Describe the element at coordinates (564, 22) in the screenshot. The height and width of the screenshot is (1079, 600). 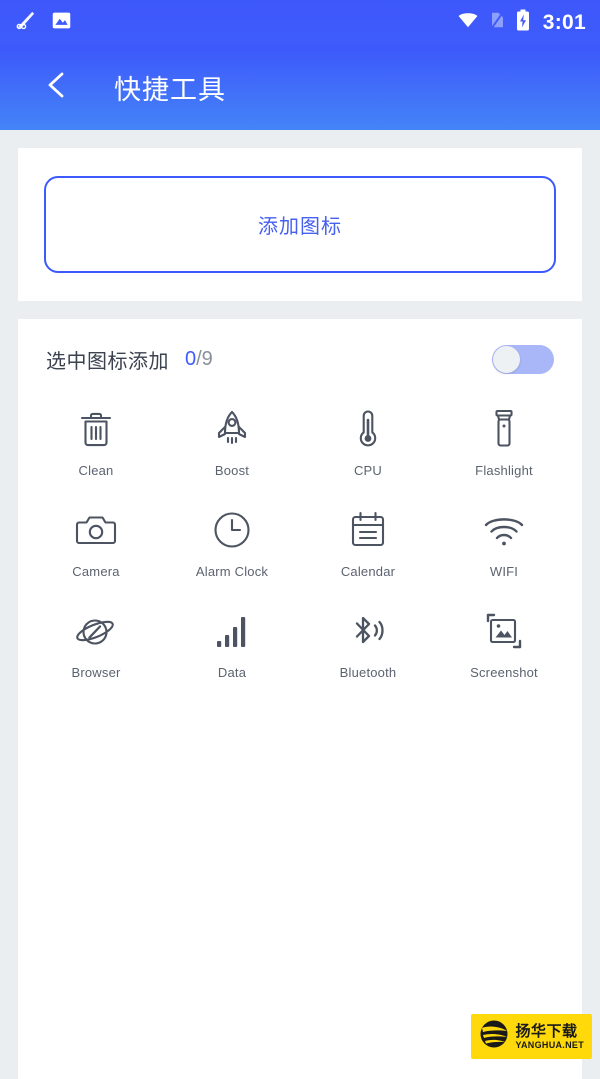
I see `status-bar-clock: 3:01` at that location.